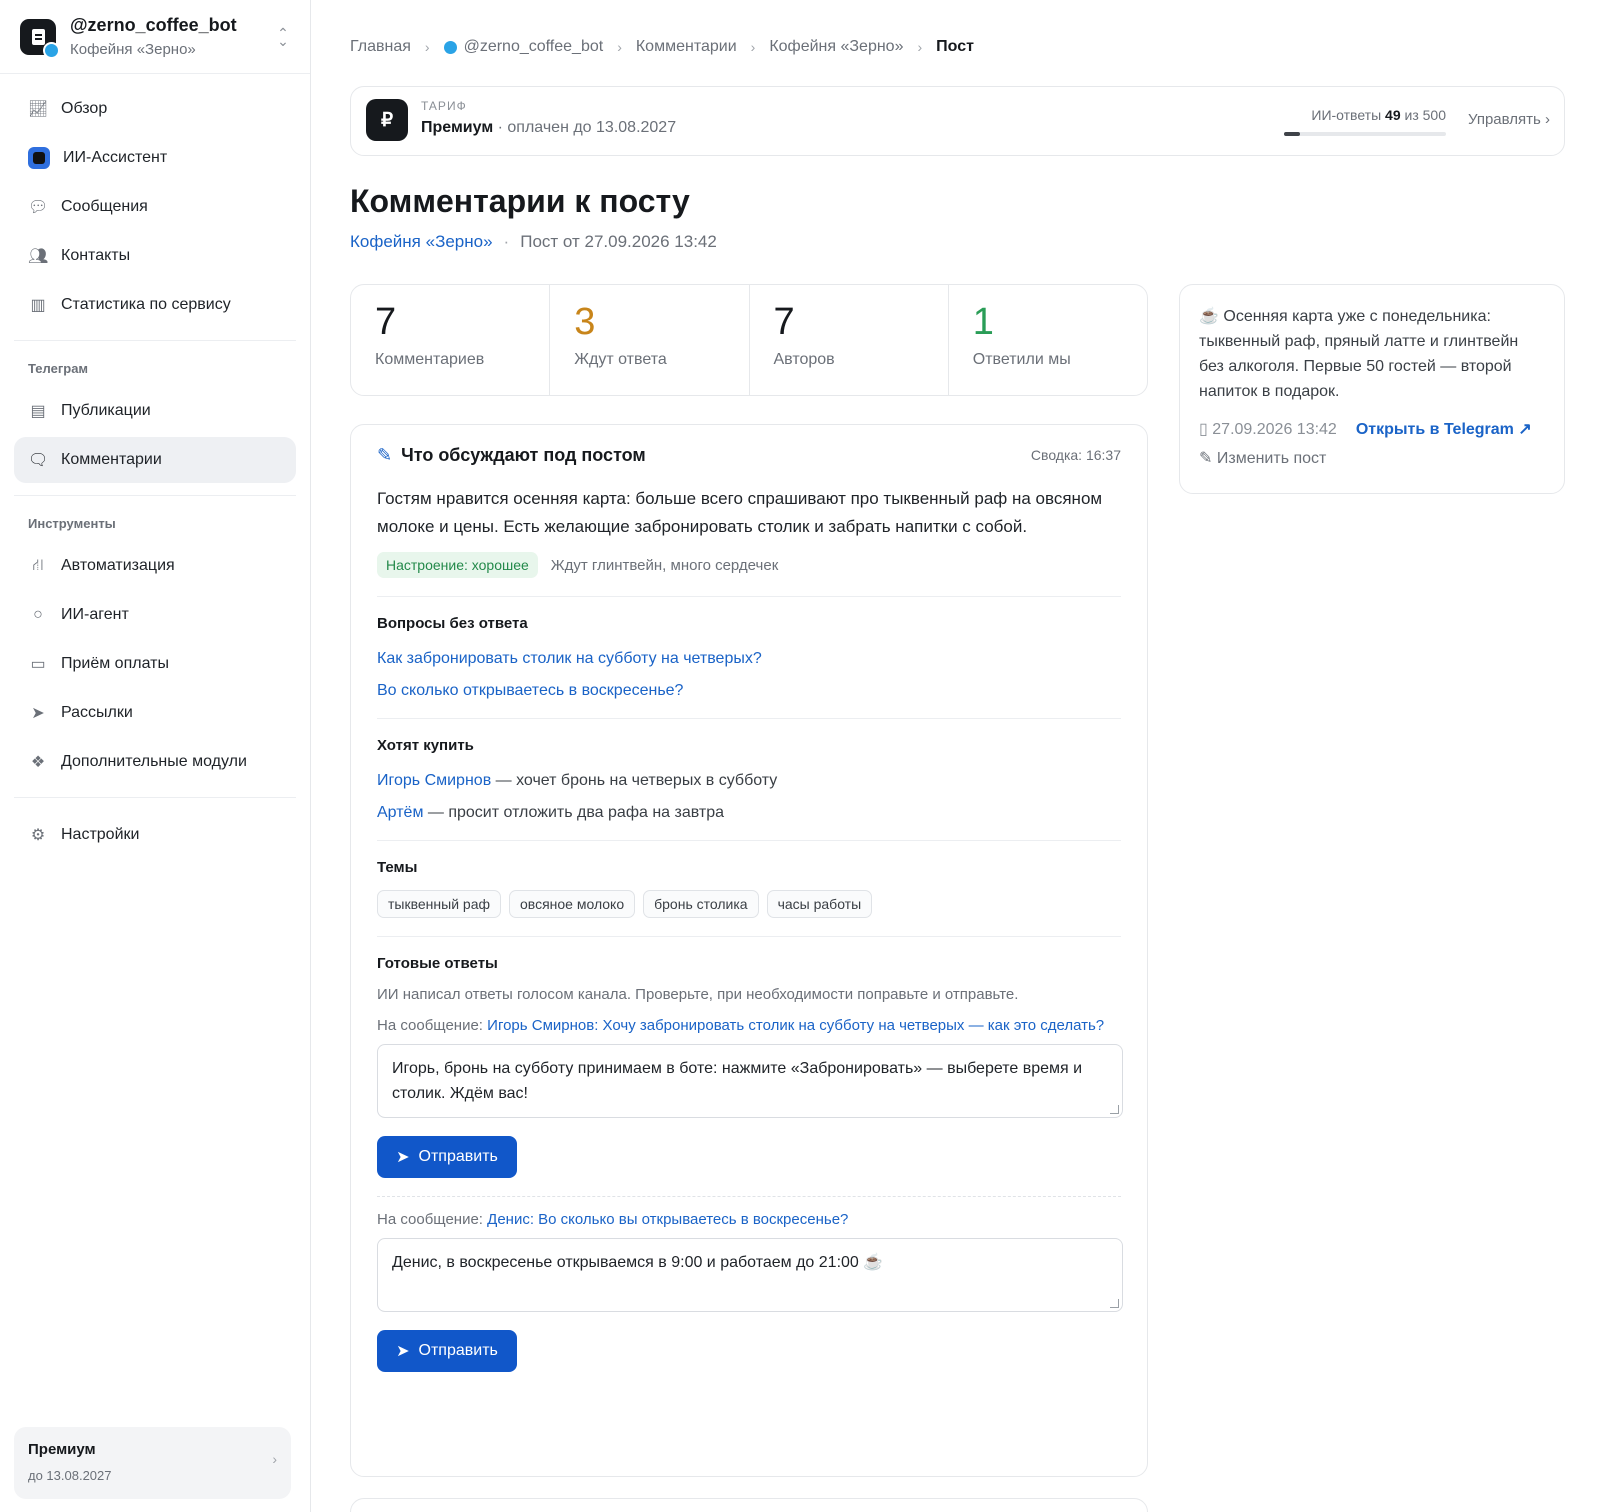 The width and height of the screenshot is (1600, 1512). What do you see at coordinates (836, 47) in the screenshot?
I see `breadcrumb-channel: Кофейня «Зерно»` at bounding box center [836, 47].